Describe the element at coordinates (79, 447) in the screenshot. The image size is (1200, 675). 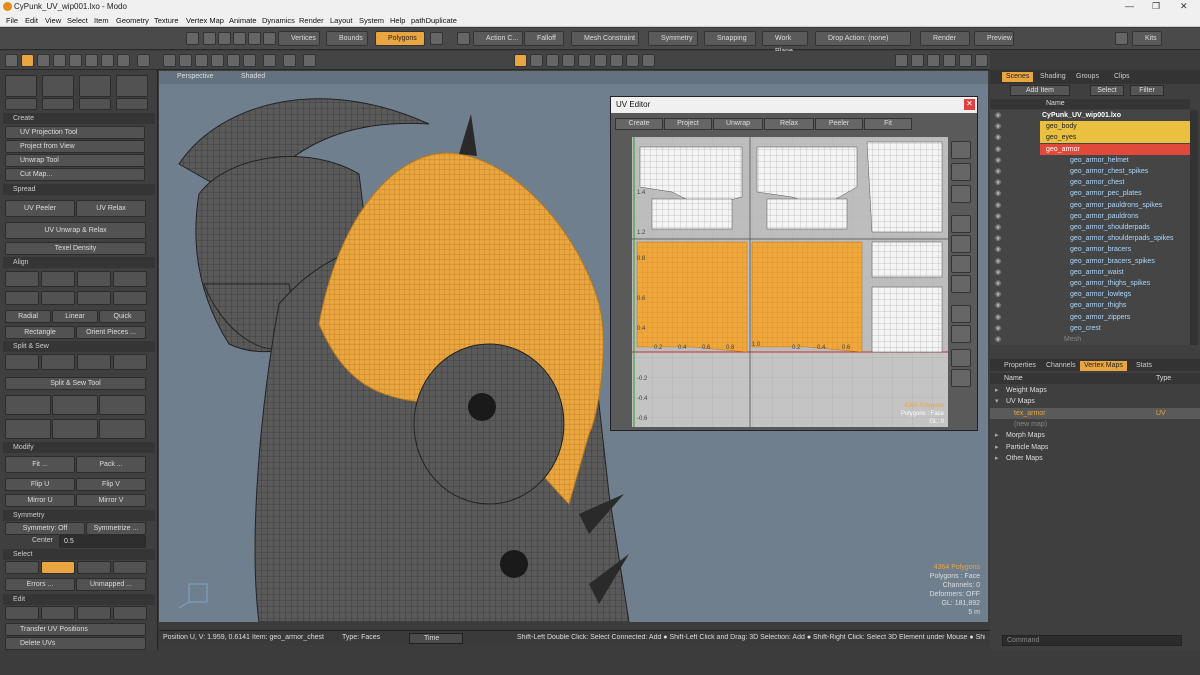
I see `modify-section-header: Modify` at that location.